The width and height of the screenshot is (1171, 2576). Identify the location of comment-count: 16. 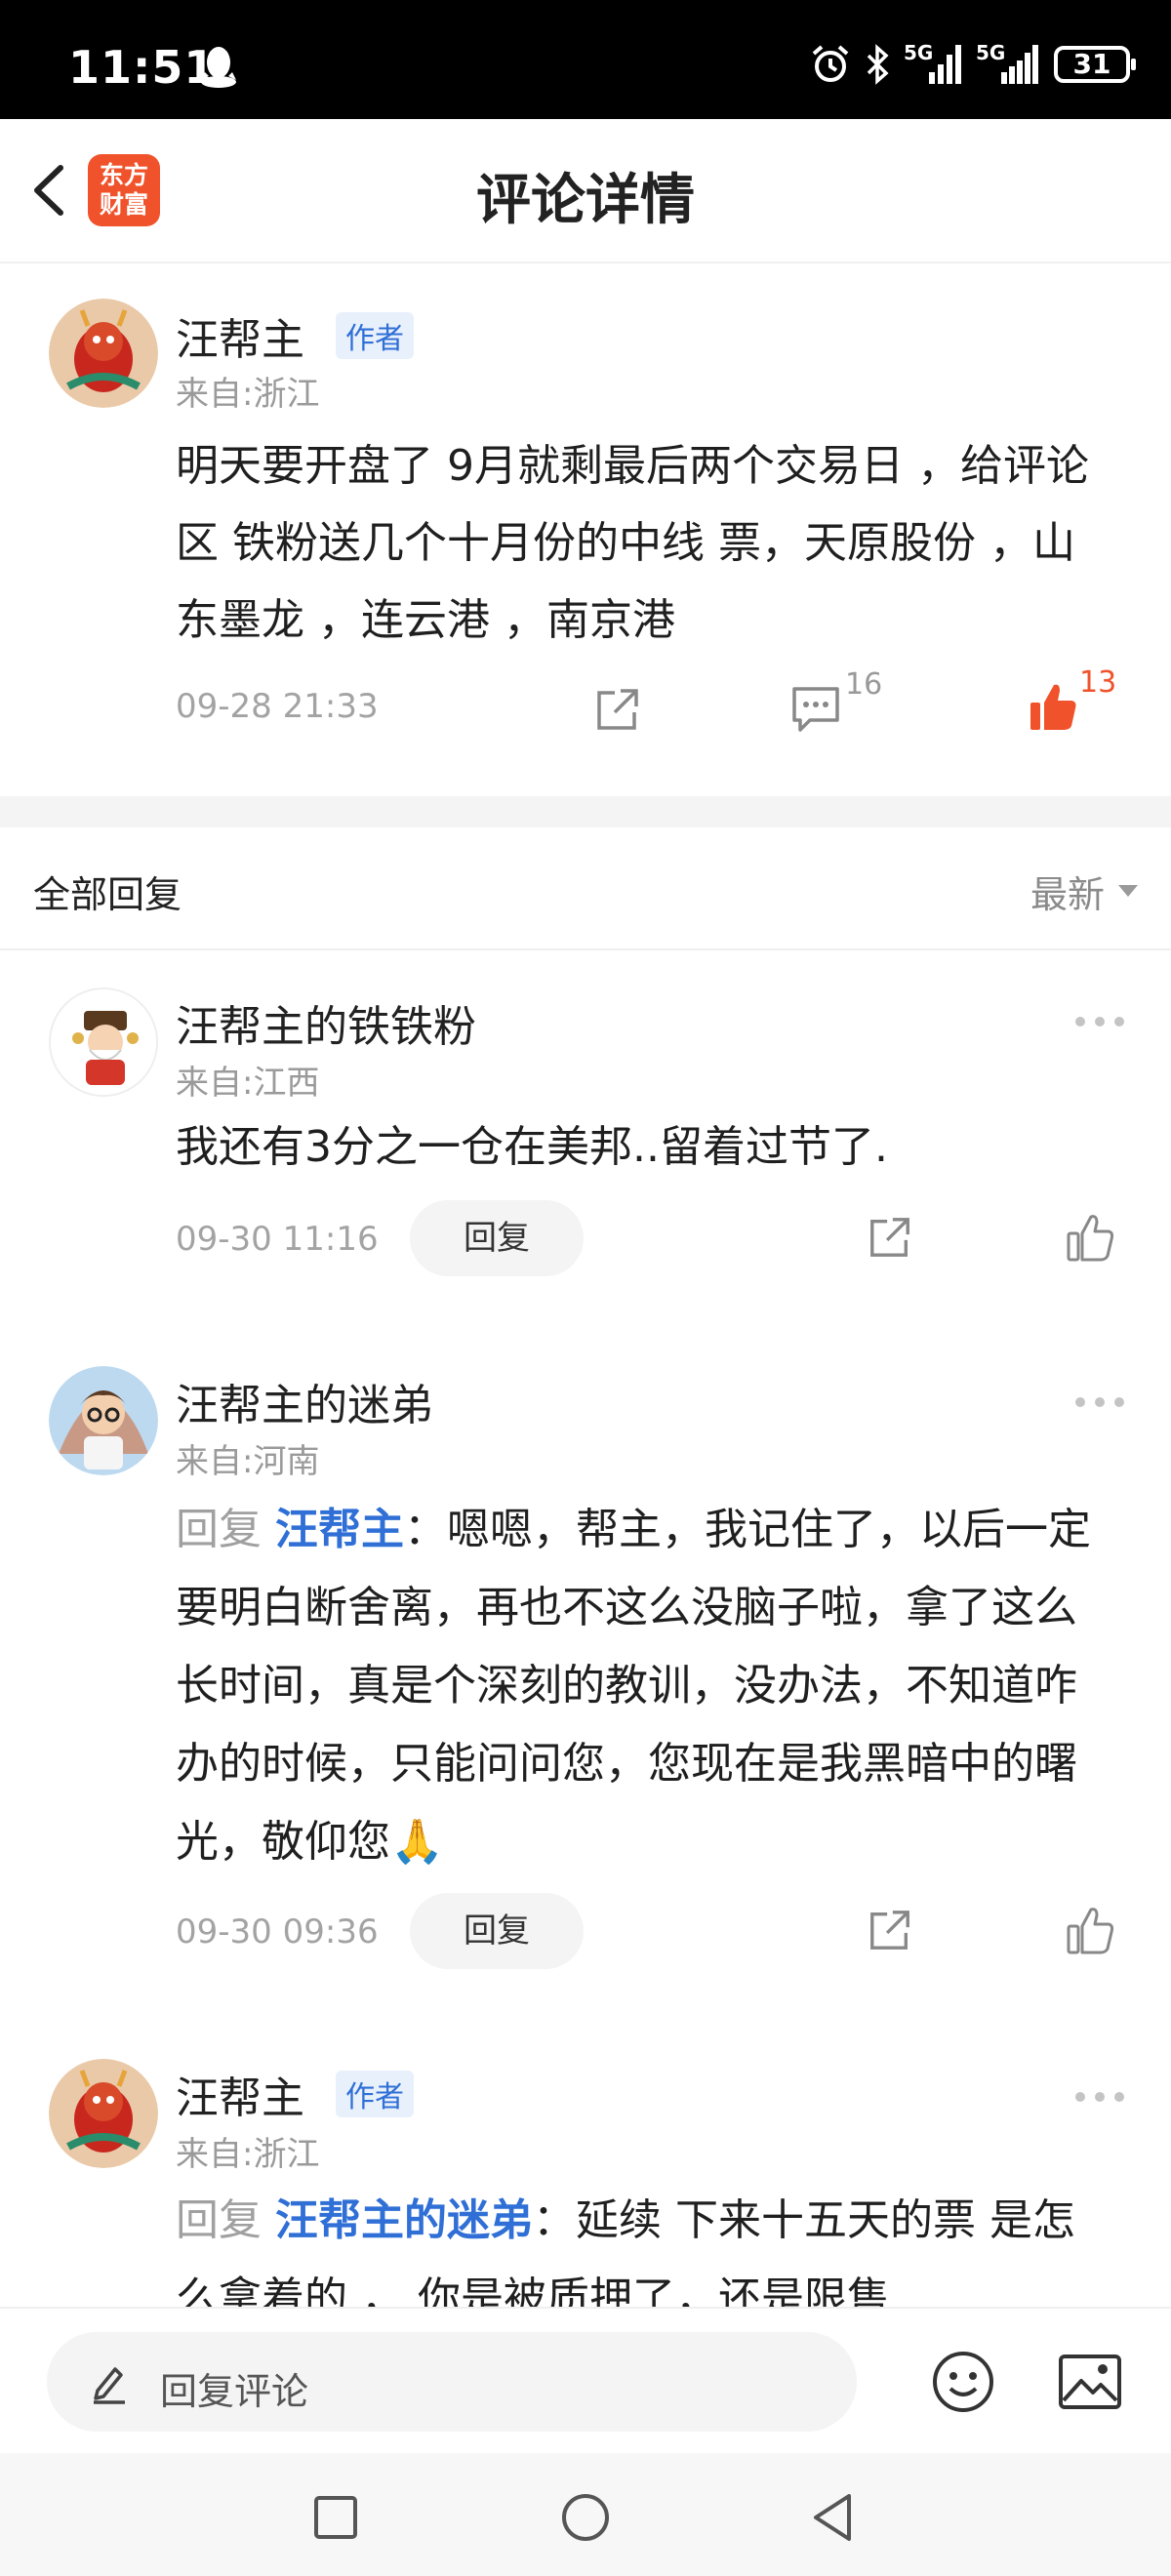
(864, 684).